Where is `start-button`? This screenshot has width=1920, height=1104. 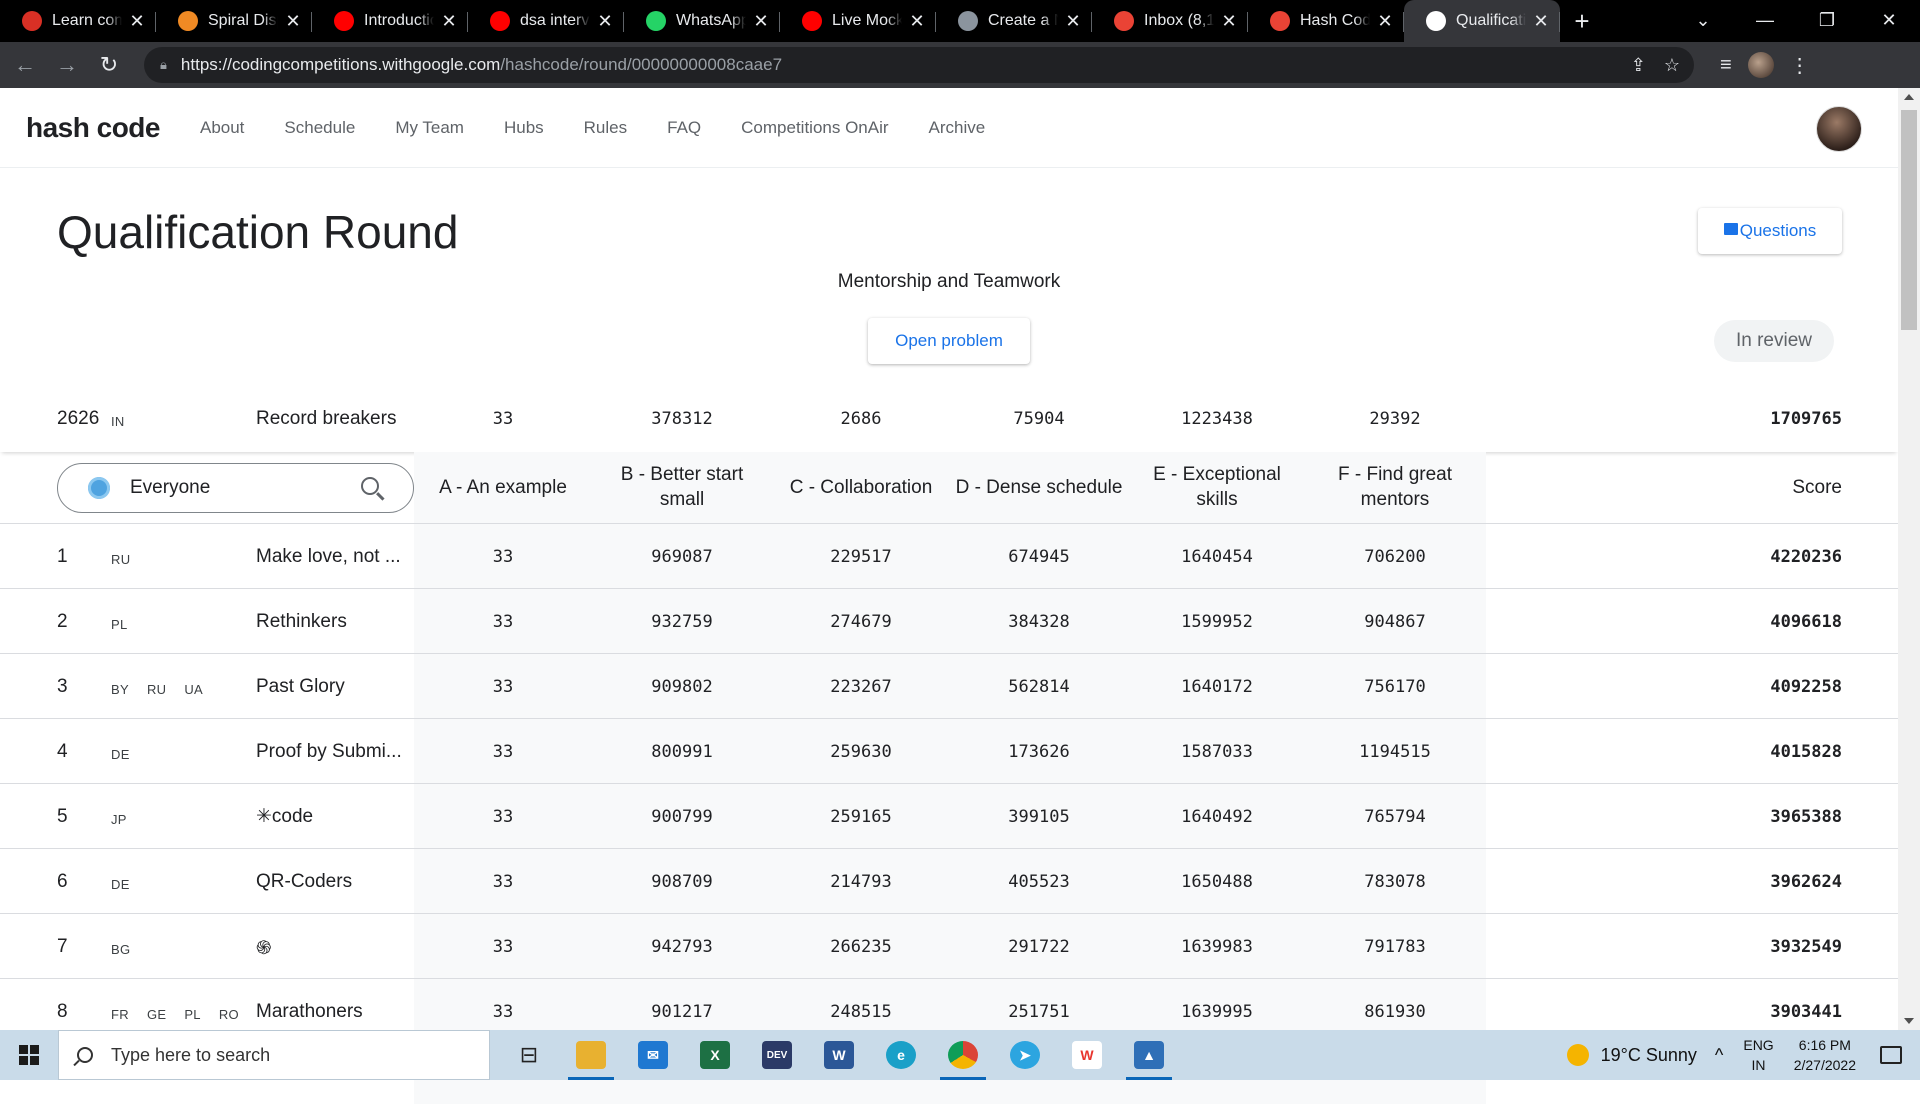 start-button is located at coordinates (29, 1055).